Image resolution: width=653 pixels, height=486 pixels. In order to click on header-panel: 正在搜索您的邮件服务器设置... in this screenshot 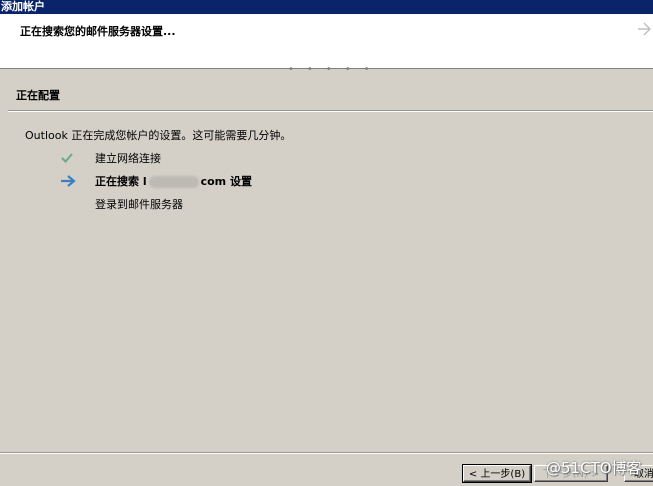, I will do `click(326, 41)`.